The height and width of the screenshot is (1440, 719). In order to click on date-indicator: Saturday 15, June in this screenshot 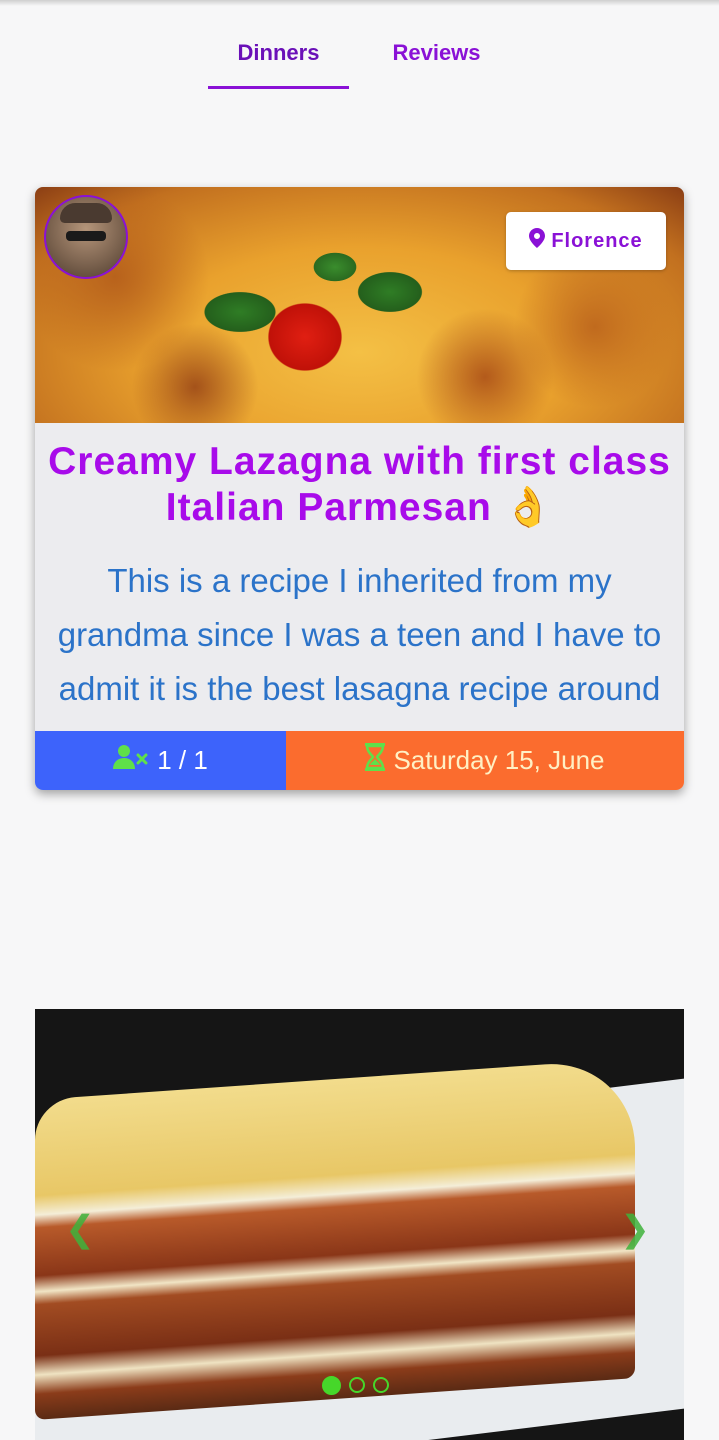, I will do `click(485, 760)`.